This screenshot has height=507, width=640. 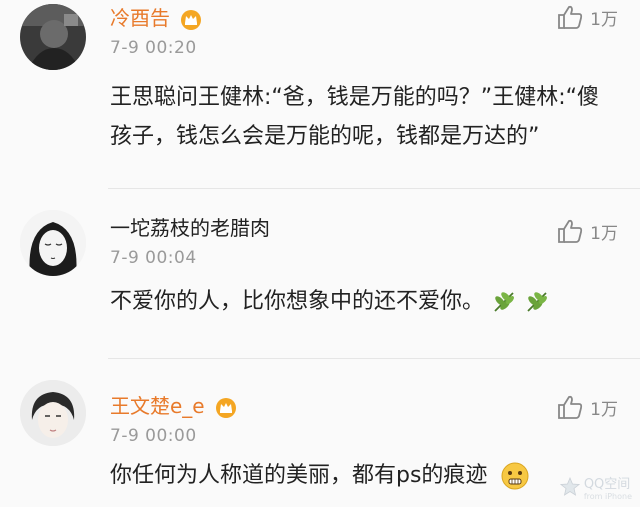 I want to click on username-text: 冷酉告, so click(x=140, y=18).